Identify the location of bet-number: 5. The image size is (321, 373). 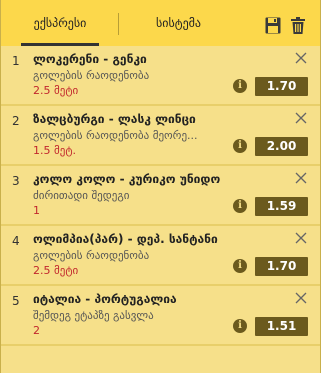
(16, 301).